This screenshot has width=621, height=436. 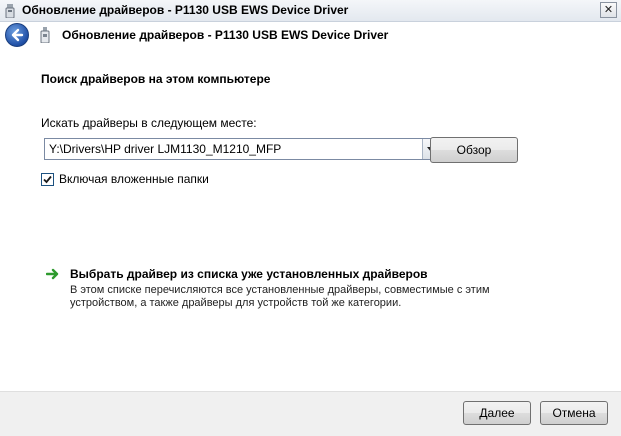 I want to click on back-arrow-icon, so click(x=17, y=35).